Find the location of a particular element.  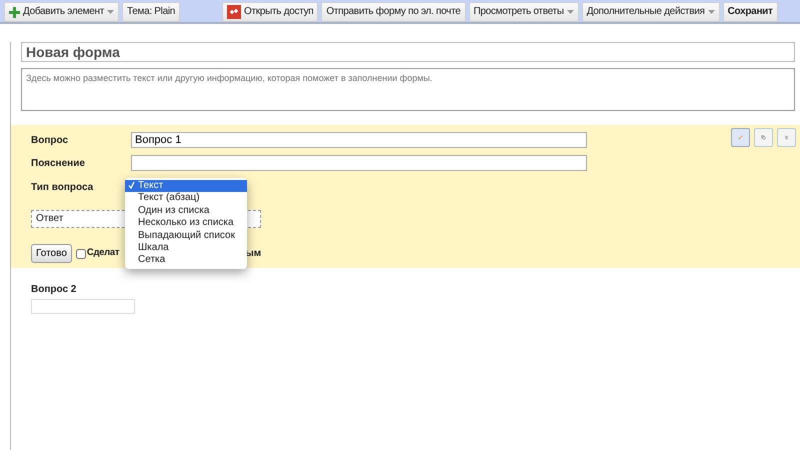

field-label: Вопрос is located at coordinates (50, 141).